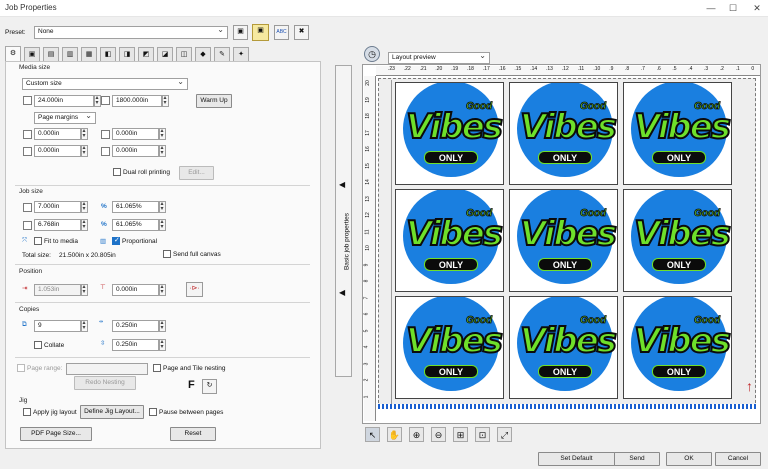 Image resolution: width=768 pixels, height=469 pixels. Describe the element at coordinates (240, 32) in the screenshot. I see `save-icon: ▣` at that location.